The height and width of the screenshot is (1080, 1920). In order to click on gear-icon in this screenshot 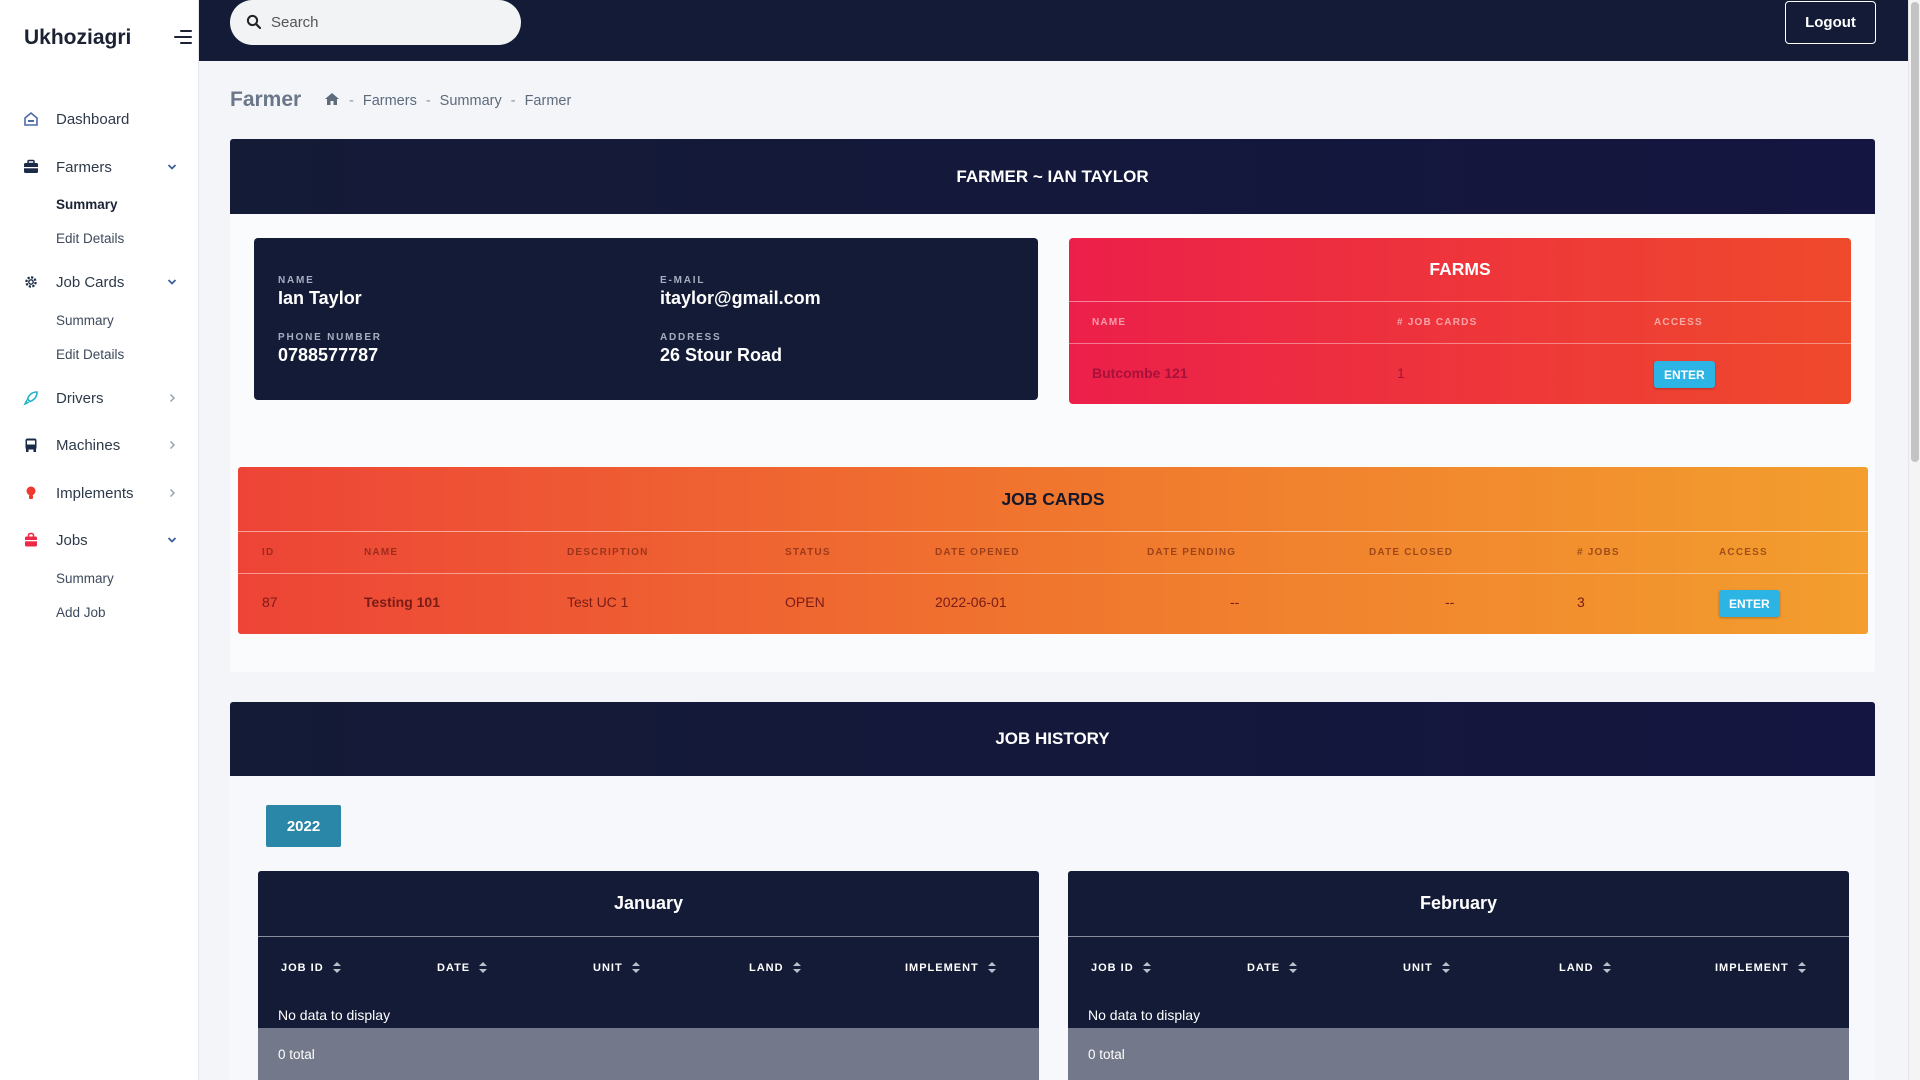, I will do `click(31, 282)`.